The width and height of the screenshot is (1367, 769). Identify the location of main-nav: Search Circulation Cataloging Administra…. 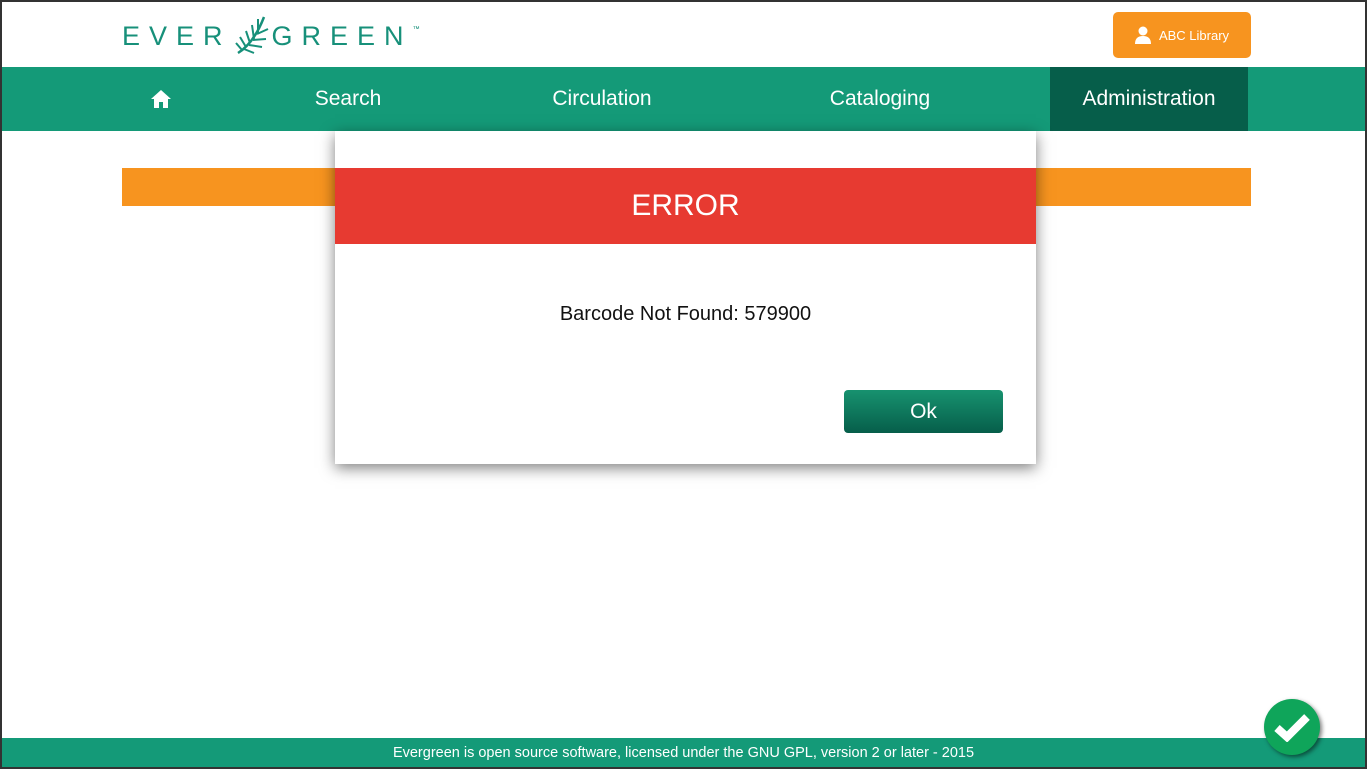
(683, 99).